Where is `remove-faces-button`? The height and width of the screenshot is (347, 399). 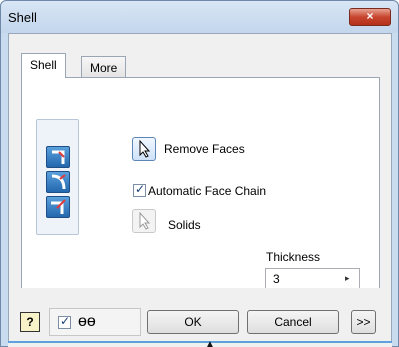
remove-faces-button is located at coordinates (144, 149).